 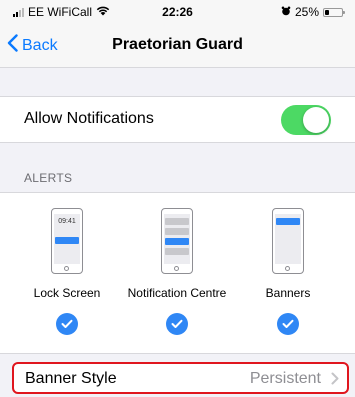 I want to click on alert-option-lock-screen: 09:41 Lock Screen, so click(x=67, y=271).